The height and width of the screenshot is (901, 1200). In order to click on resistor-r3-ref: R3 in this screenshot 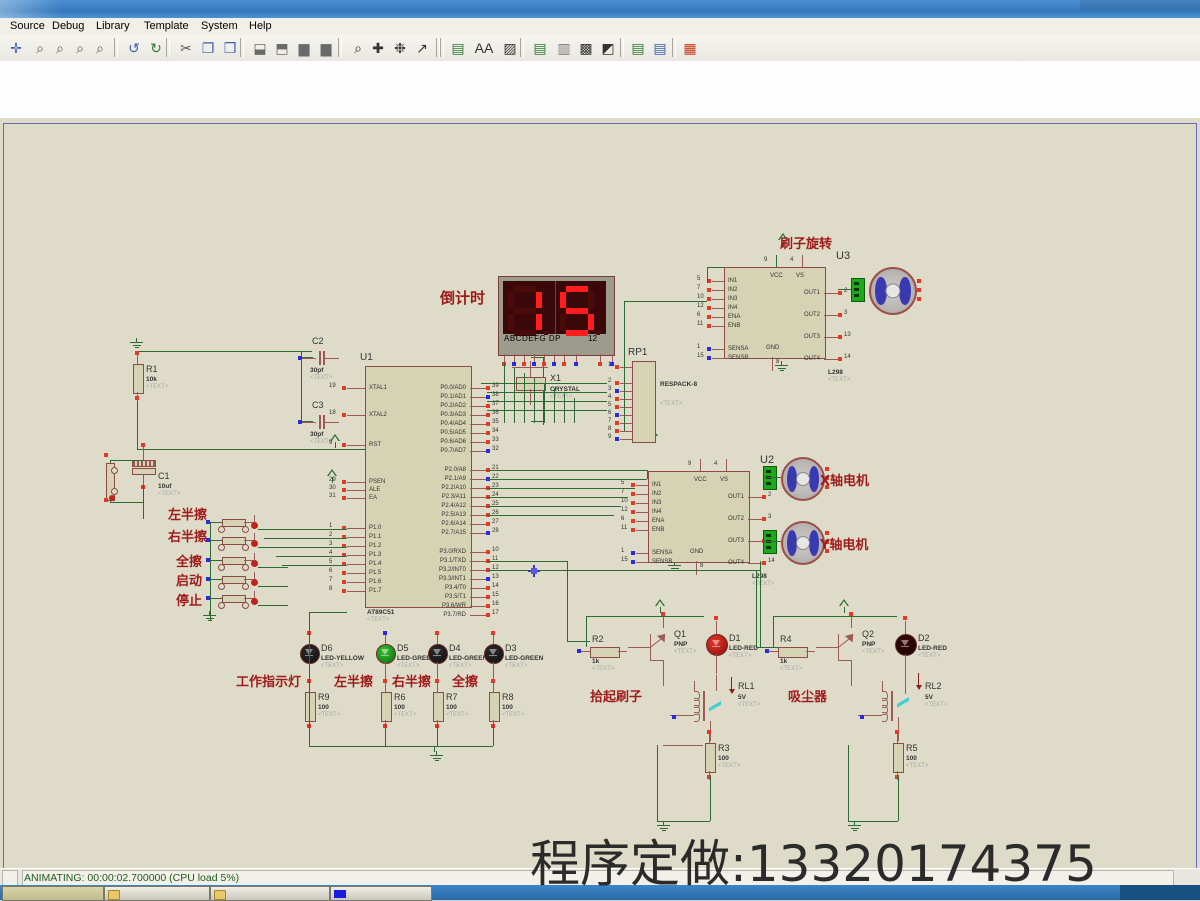, I will do `click(724, 748)`.